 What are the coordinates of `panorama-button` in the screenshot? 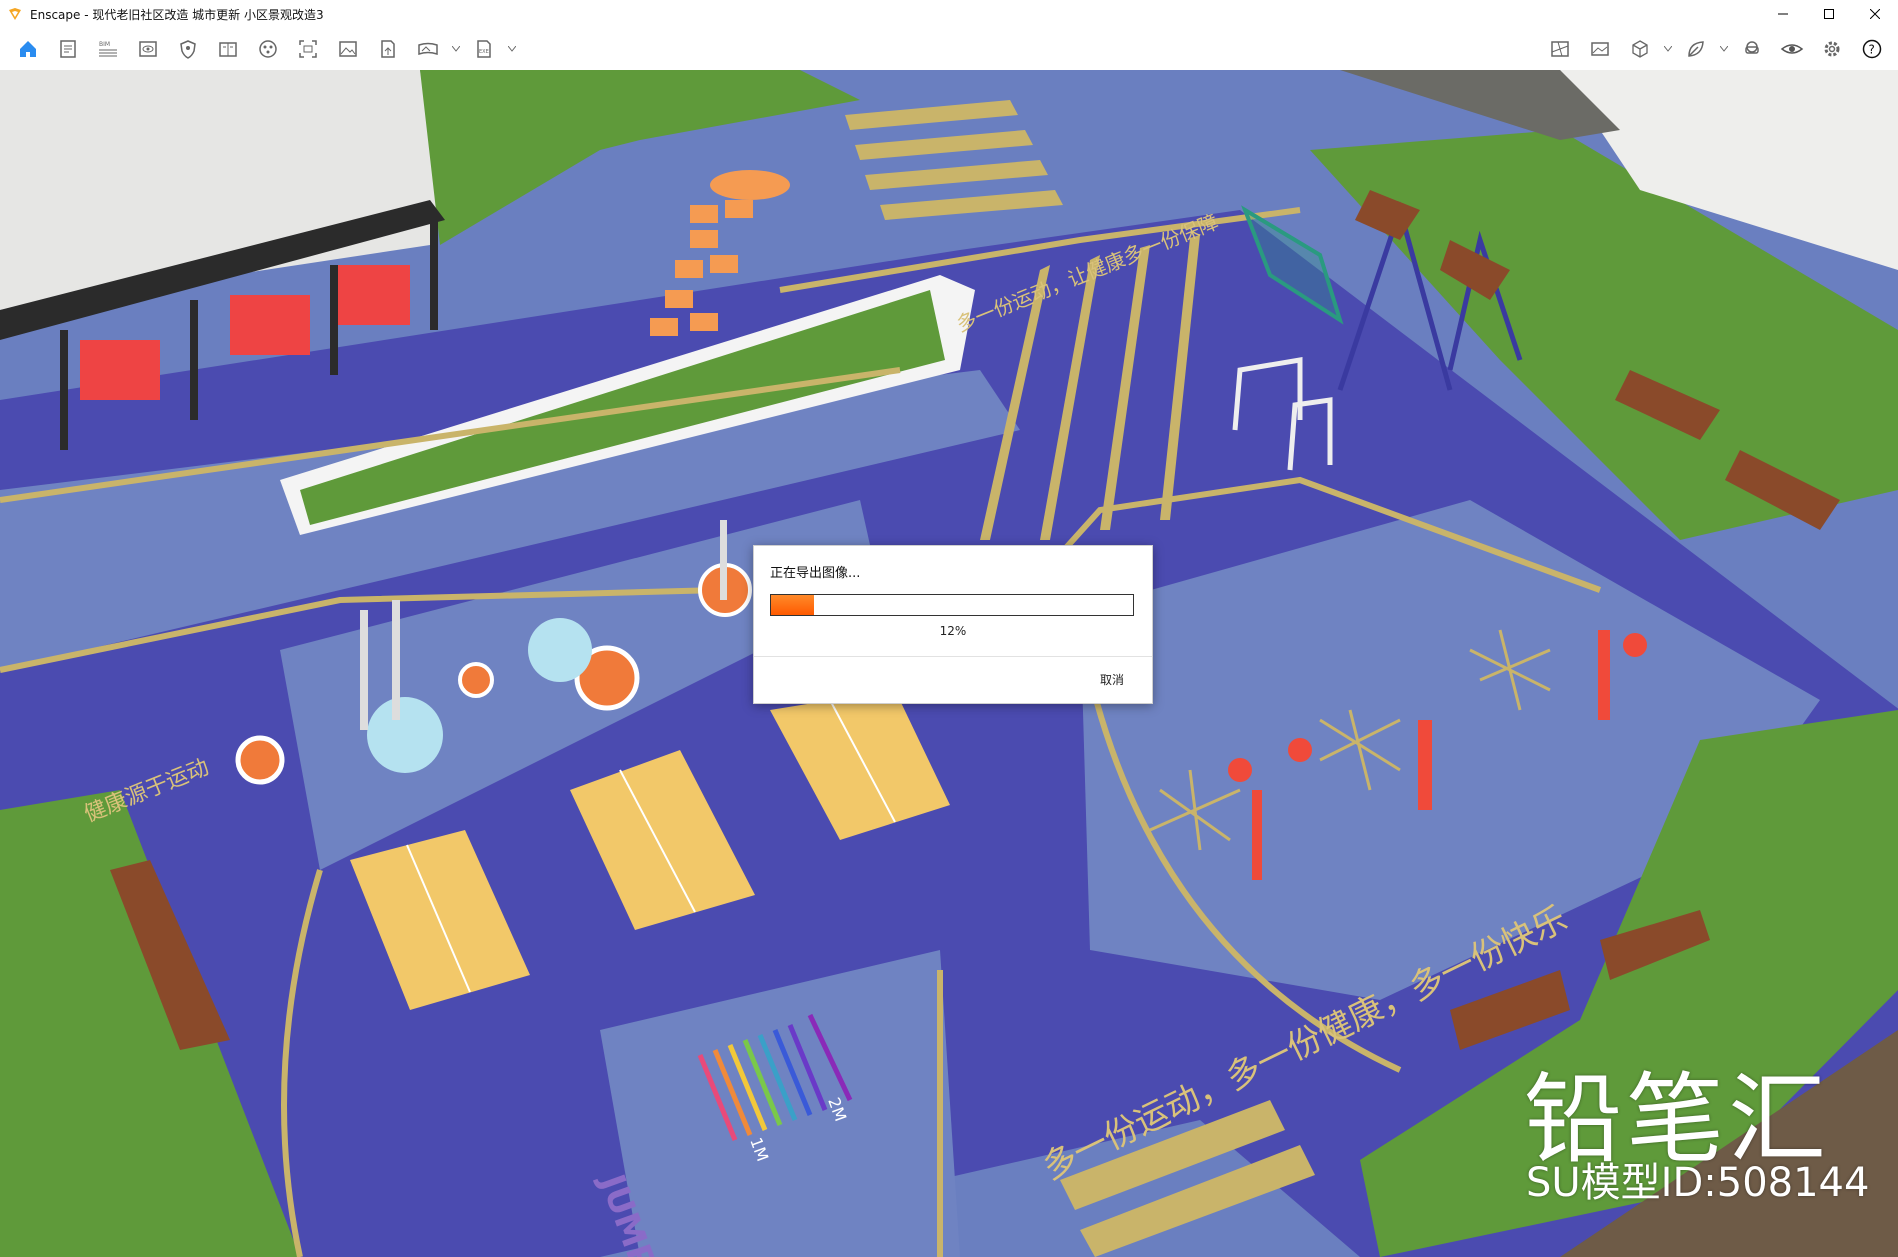 It's located at (428, 49).